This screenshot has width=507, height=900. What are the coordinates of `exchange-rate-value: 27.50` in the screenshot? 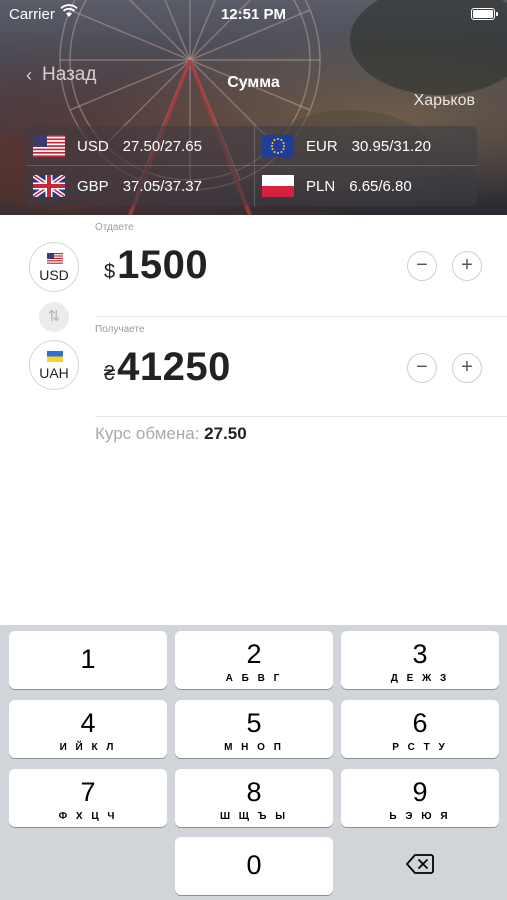 It's located at (225, 433).